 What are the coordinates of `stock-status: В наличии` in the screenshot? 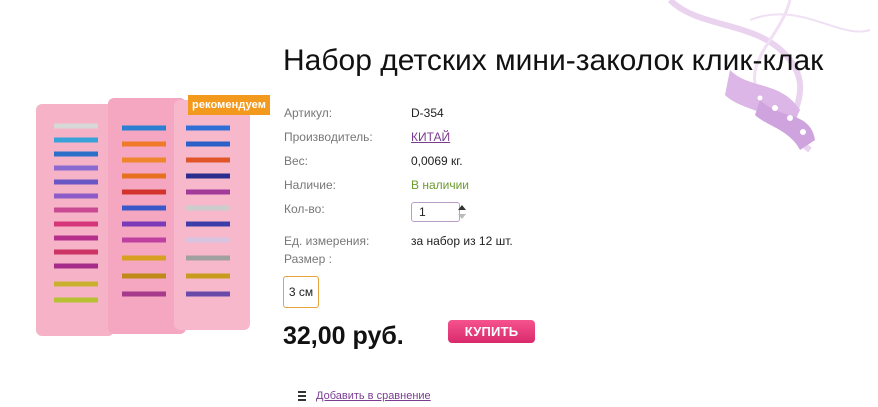 It's located at (440, 185).